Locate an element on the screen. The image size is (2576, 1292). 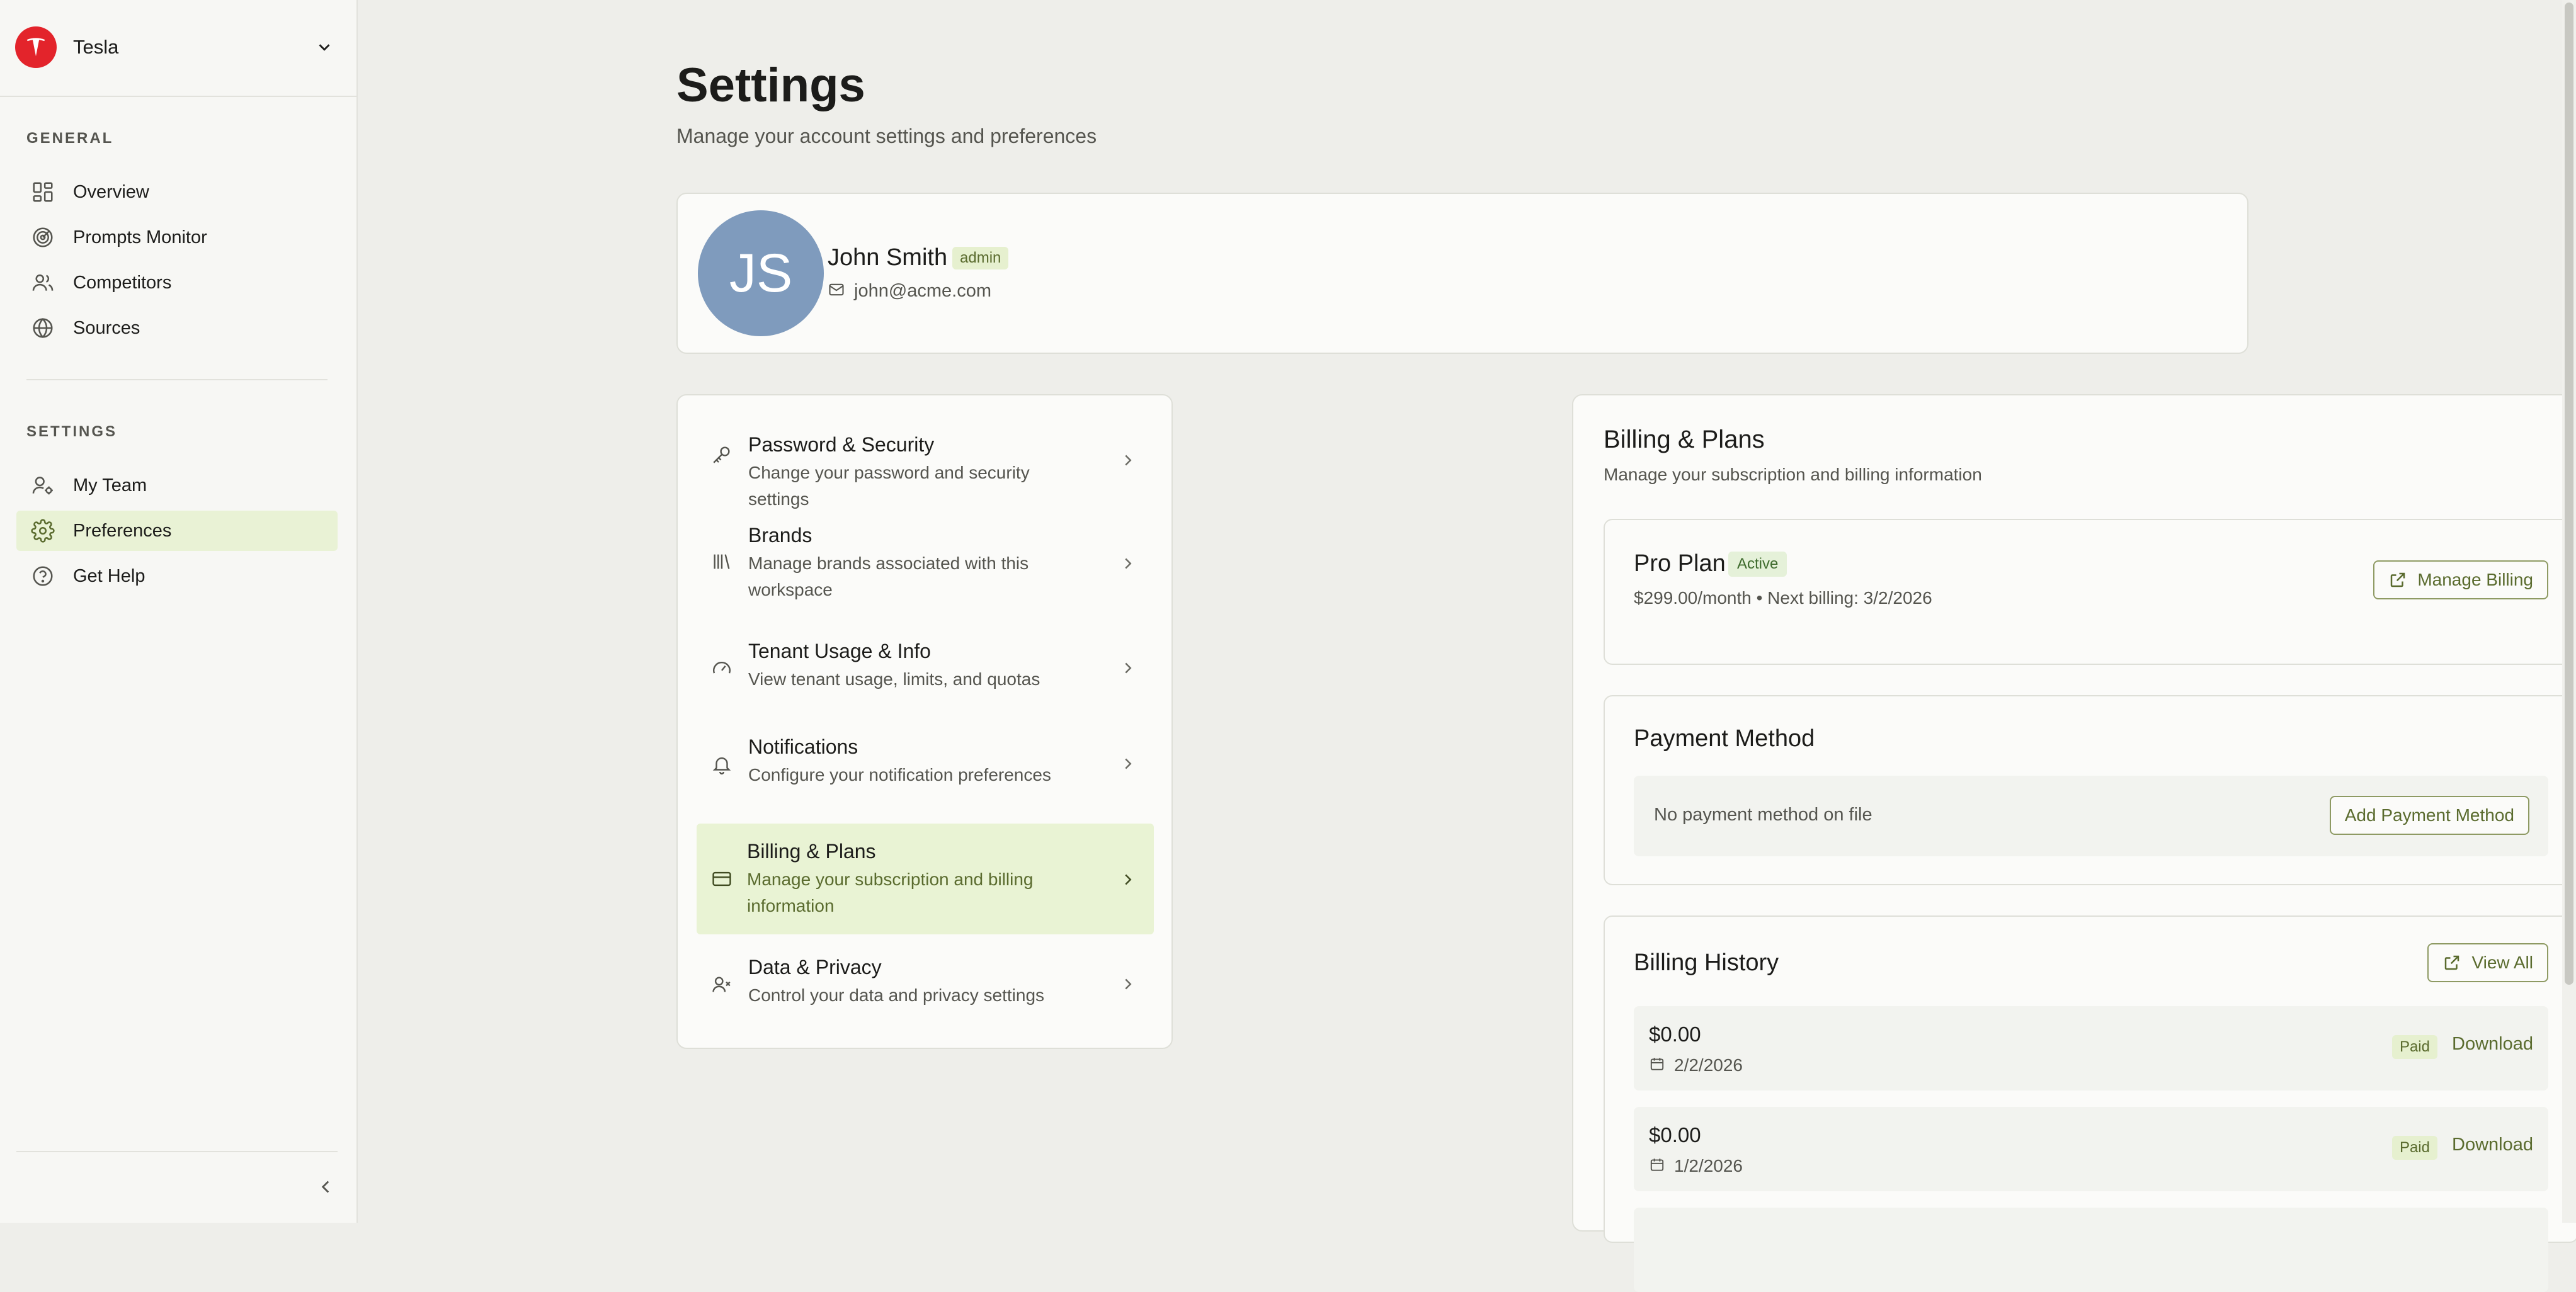
invoice-date-row: 1/2/2026 is located at coordinates (1696, 1166).